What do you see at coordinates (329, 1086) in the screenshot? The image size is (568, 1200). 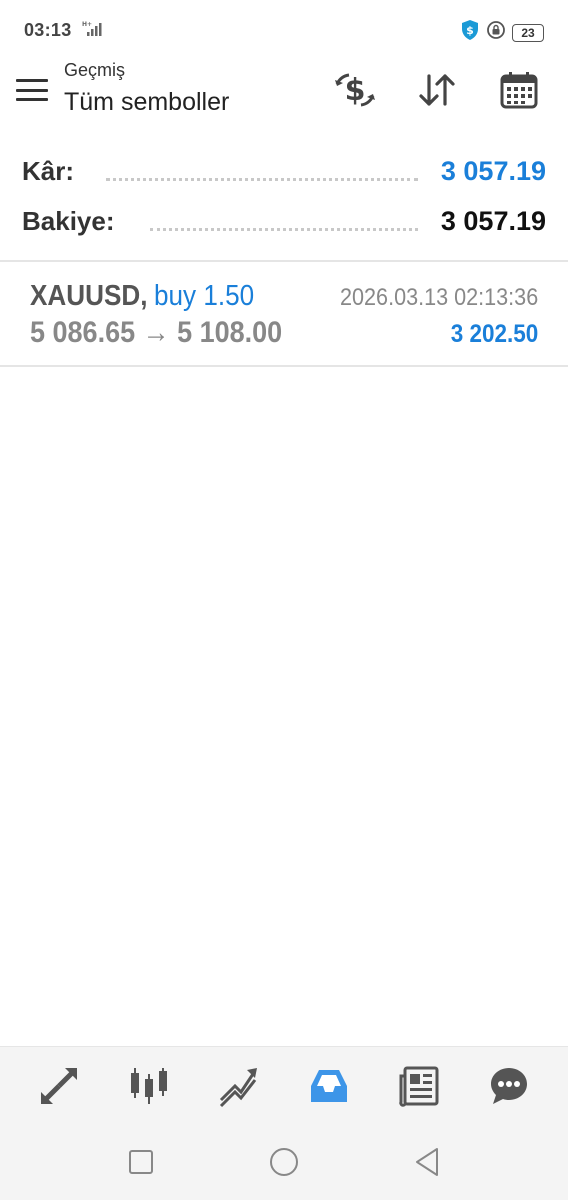 I see `history-icon` at bounding box center [329, 1086].